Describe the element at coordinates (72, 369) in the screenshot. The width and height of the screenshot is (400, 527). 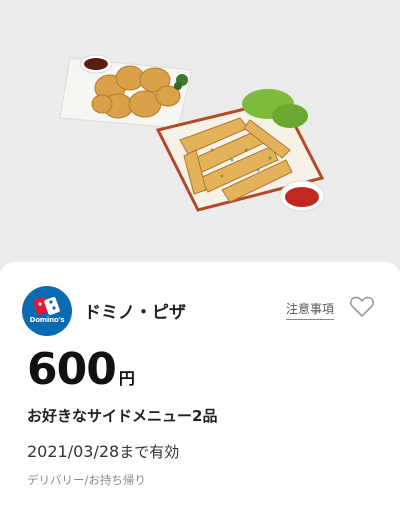
I see `price-value: 600` at that location.